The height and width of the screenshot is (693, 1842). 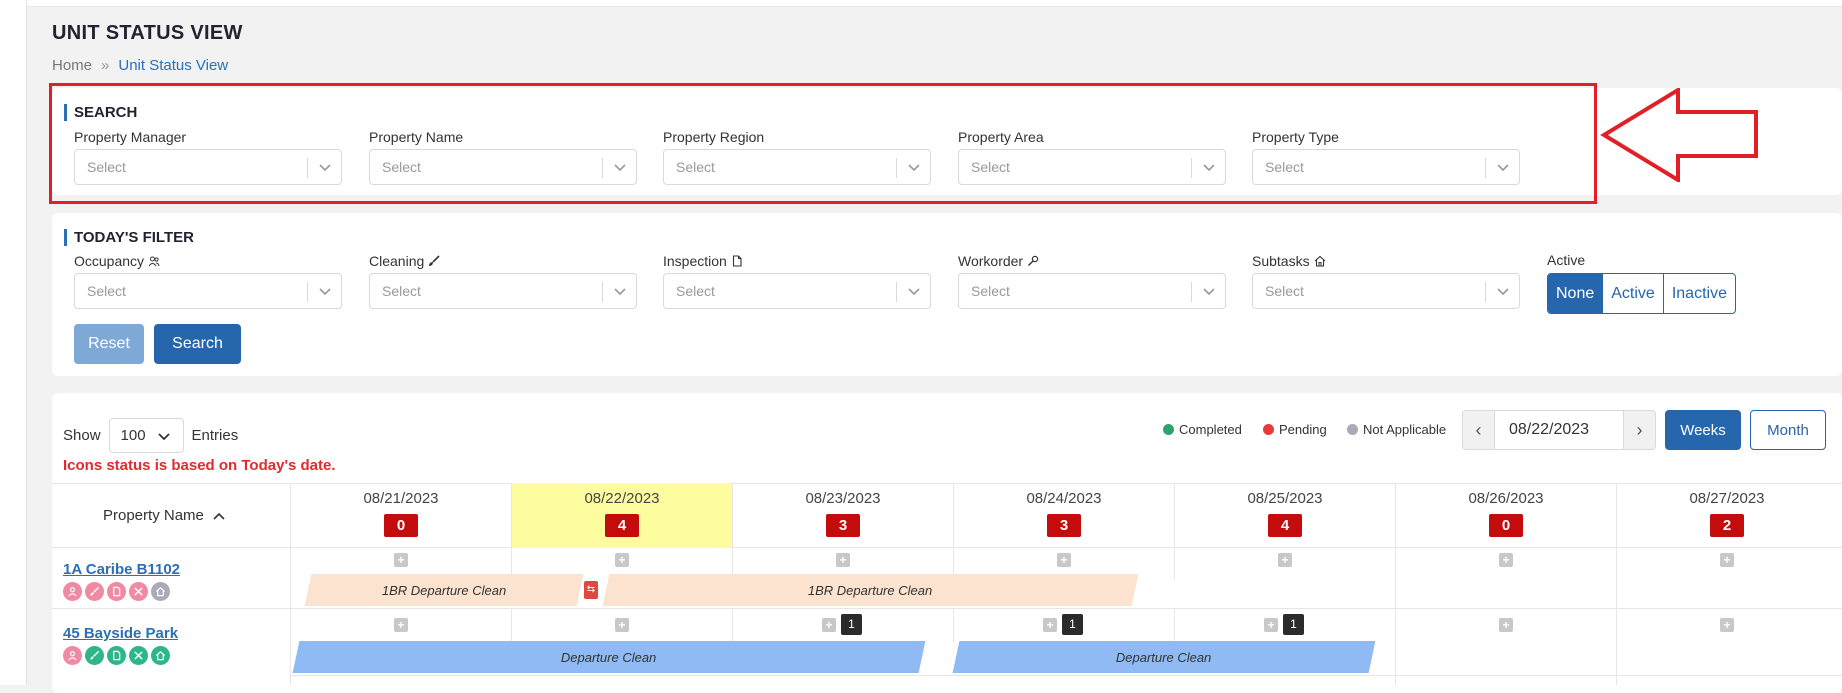 I want to click on reset-button: Reset, so click(x=109, y=344).